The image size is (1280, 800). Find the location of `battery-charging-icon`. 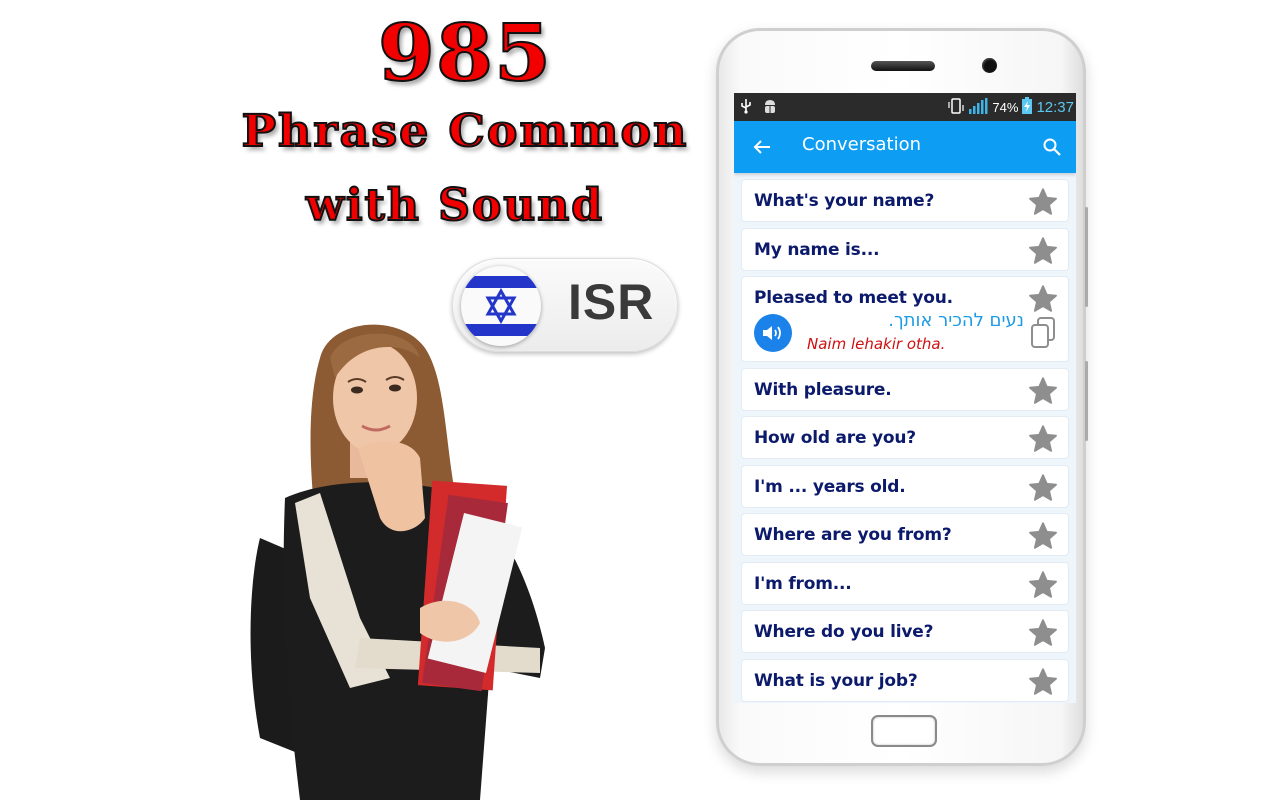

battery-charging-icon is located at coordinates (1027, 107).